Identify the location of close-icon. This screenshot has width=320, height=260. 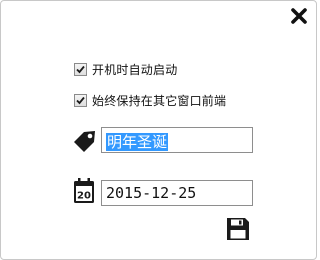
(299, 16).